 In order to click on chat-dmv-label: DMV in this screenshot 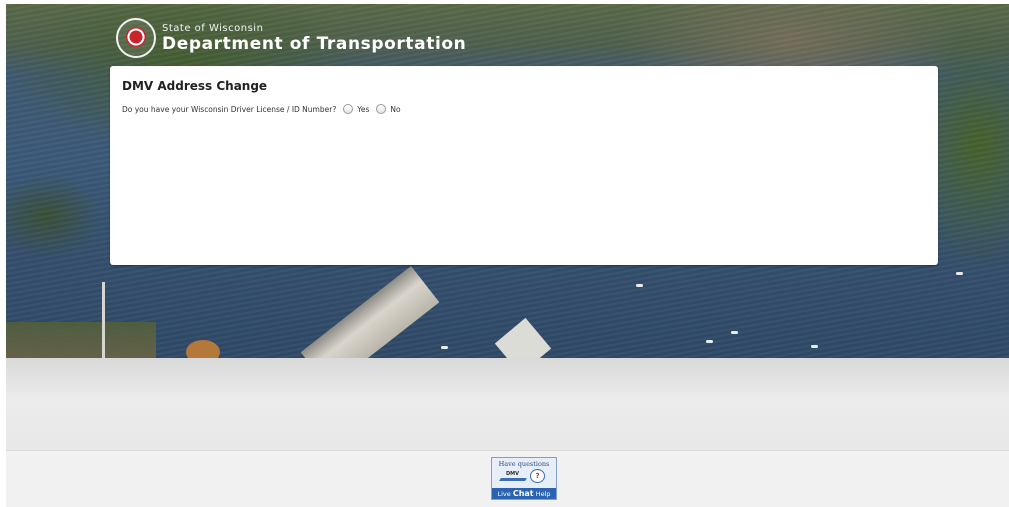, I will do `click(512, 474)`.